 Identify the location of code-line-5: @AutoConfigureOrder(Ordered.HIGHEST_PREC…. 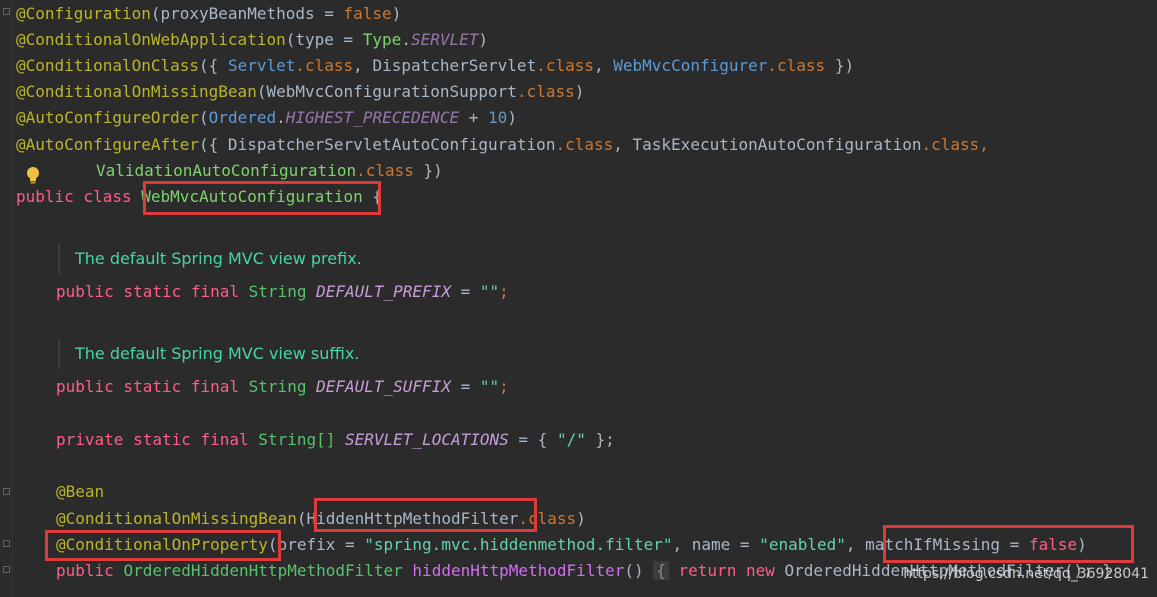
(266, 118).